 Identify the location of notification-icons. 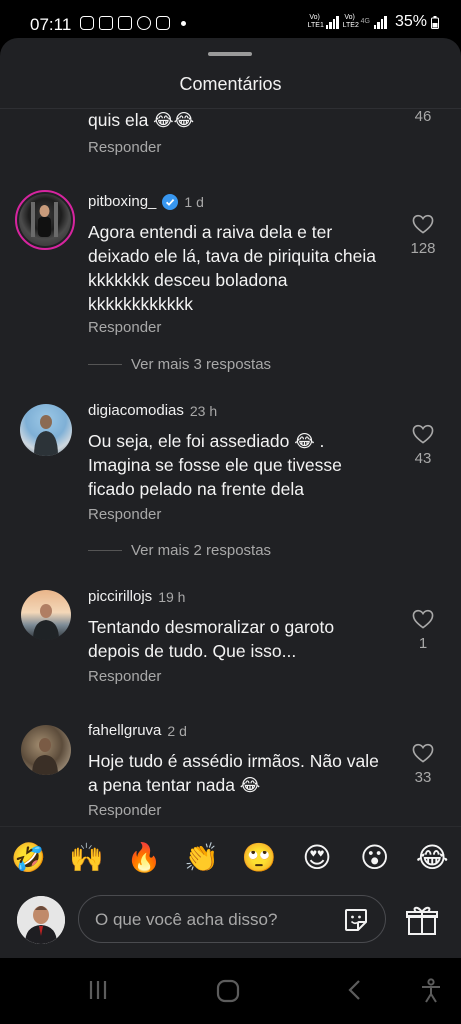
(133, 23).